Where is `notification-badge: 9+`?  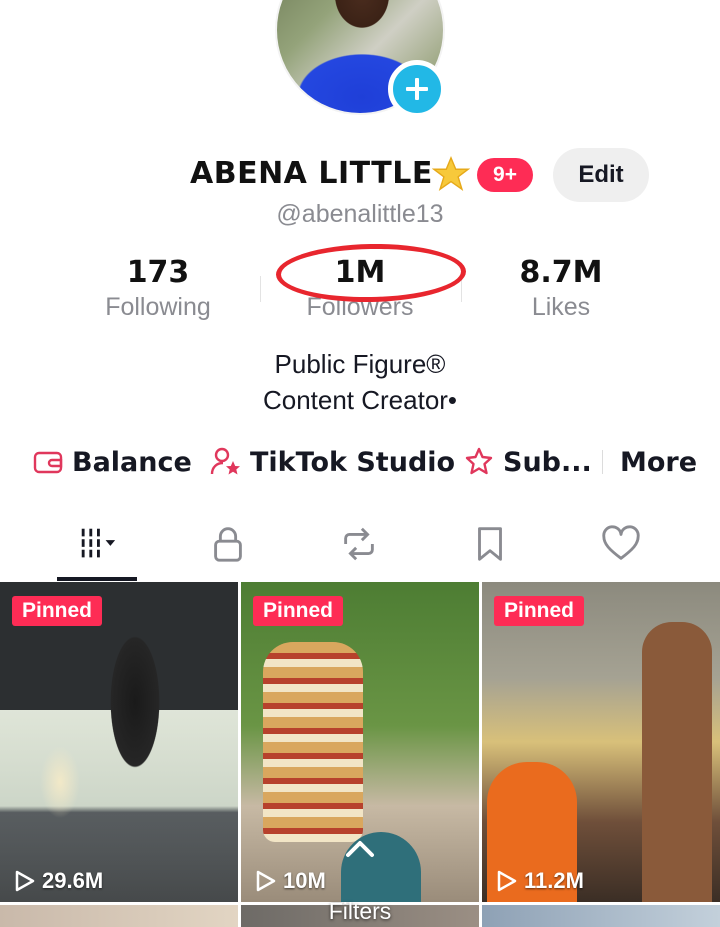 notification-badge: 9+ is located at coordinates (505, 175).